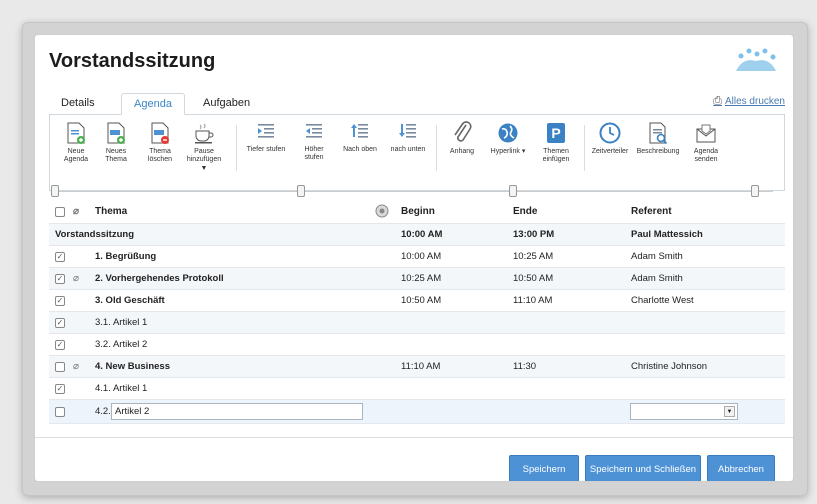 The height and width of the screenshot is (504, 817). I want to click on table-row: ✓ 4.1. Artikel 1, so click(417, 389).